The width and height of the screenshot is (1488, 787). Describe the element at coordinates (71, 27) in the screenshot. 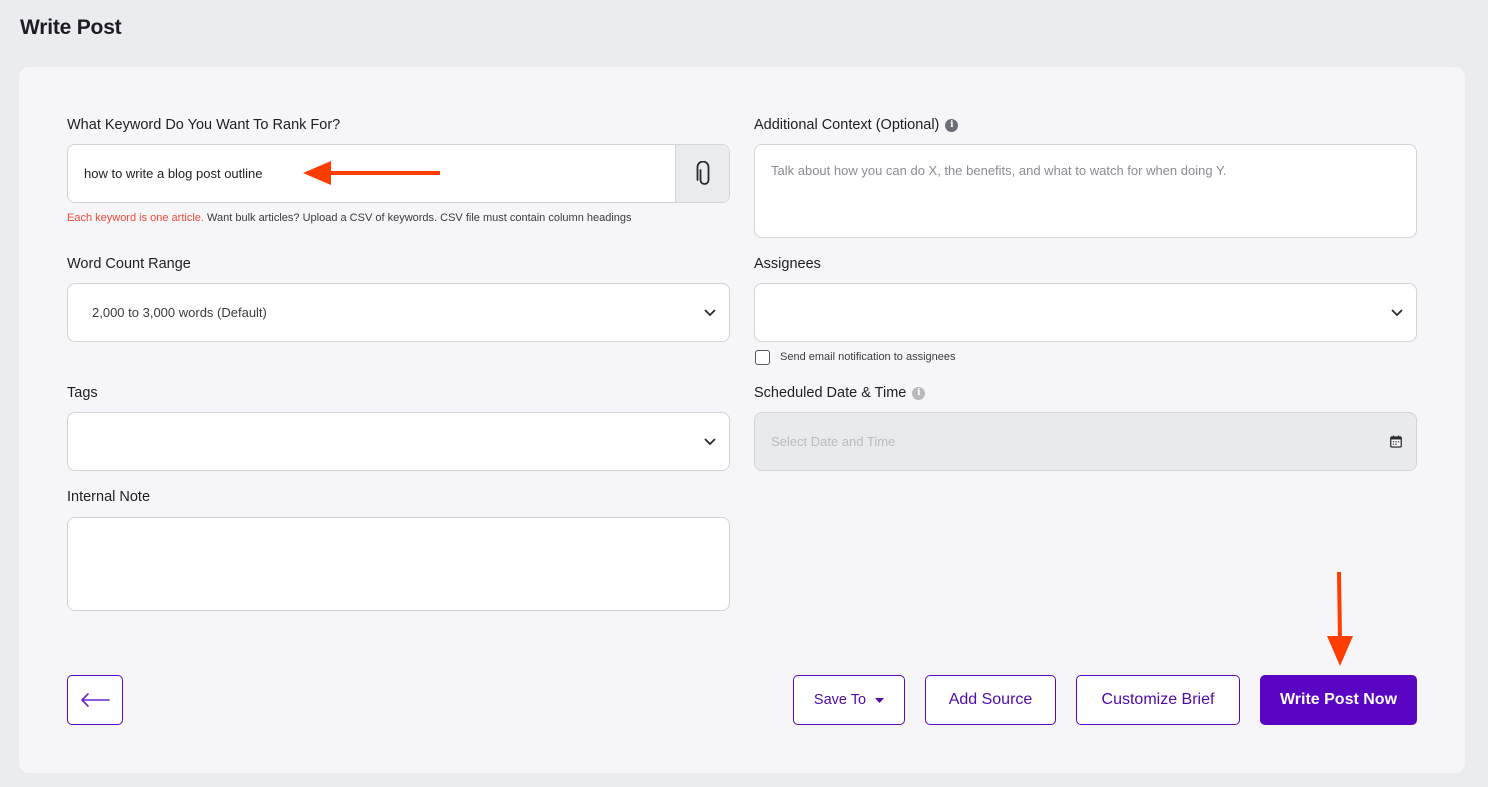

I see `page-title: Write Post` at that location.